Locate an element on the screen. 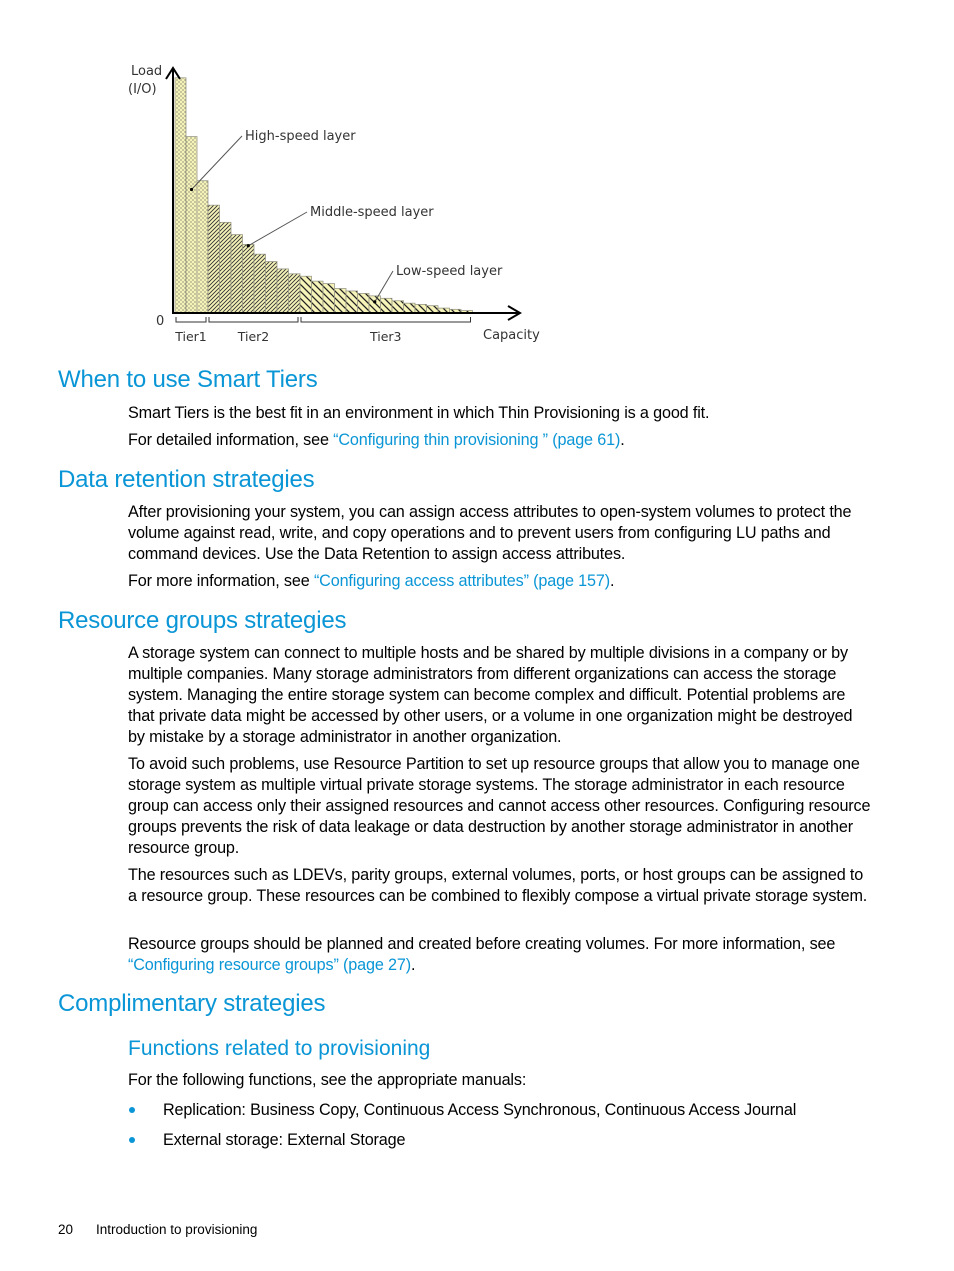 The height and width of the screenshot is (1271, 954). origin-label: 0 is located at coordinates (160, 321).